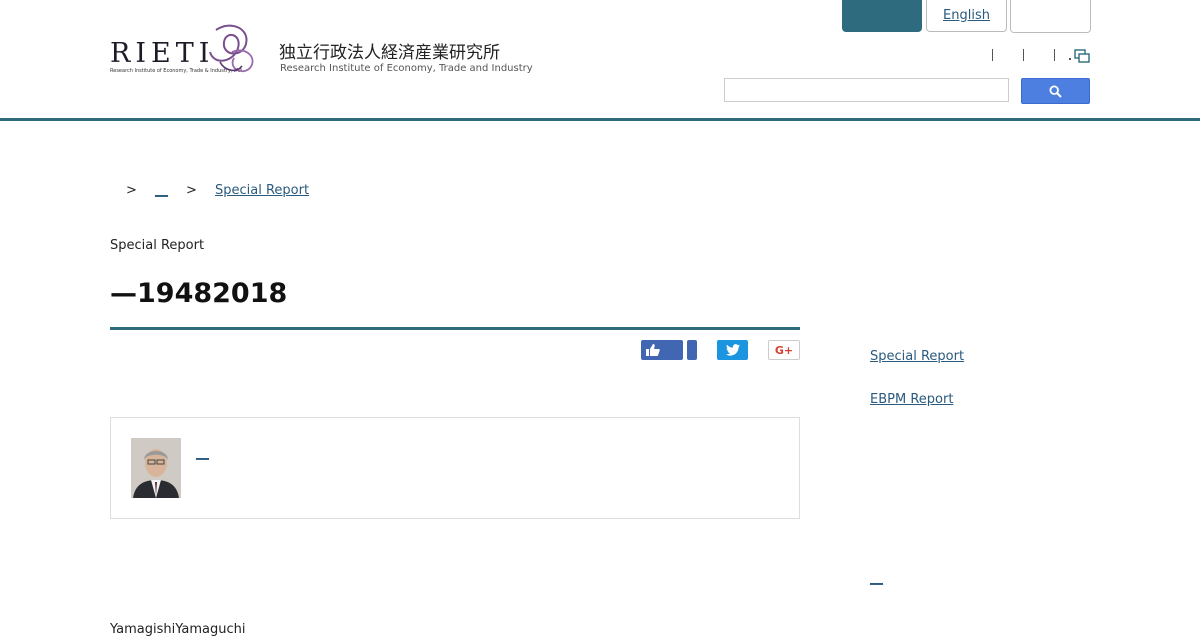 The width and height of the screenshot is (1200, 637). Describe the element at coordinates (866, 90) in the screenshot. I see `site-search-input` at that location.